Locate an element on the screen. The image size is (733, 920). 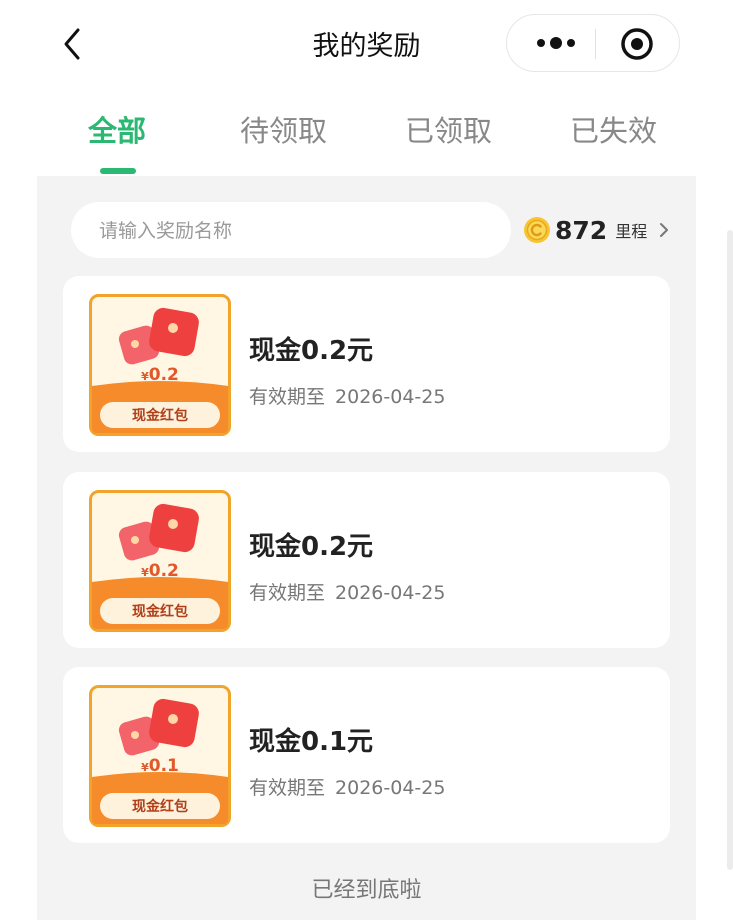
more-button is located at coordinates (556, 43).